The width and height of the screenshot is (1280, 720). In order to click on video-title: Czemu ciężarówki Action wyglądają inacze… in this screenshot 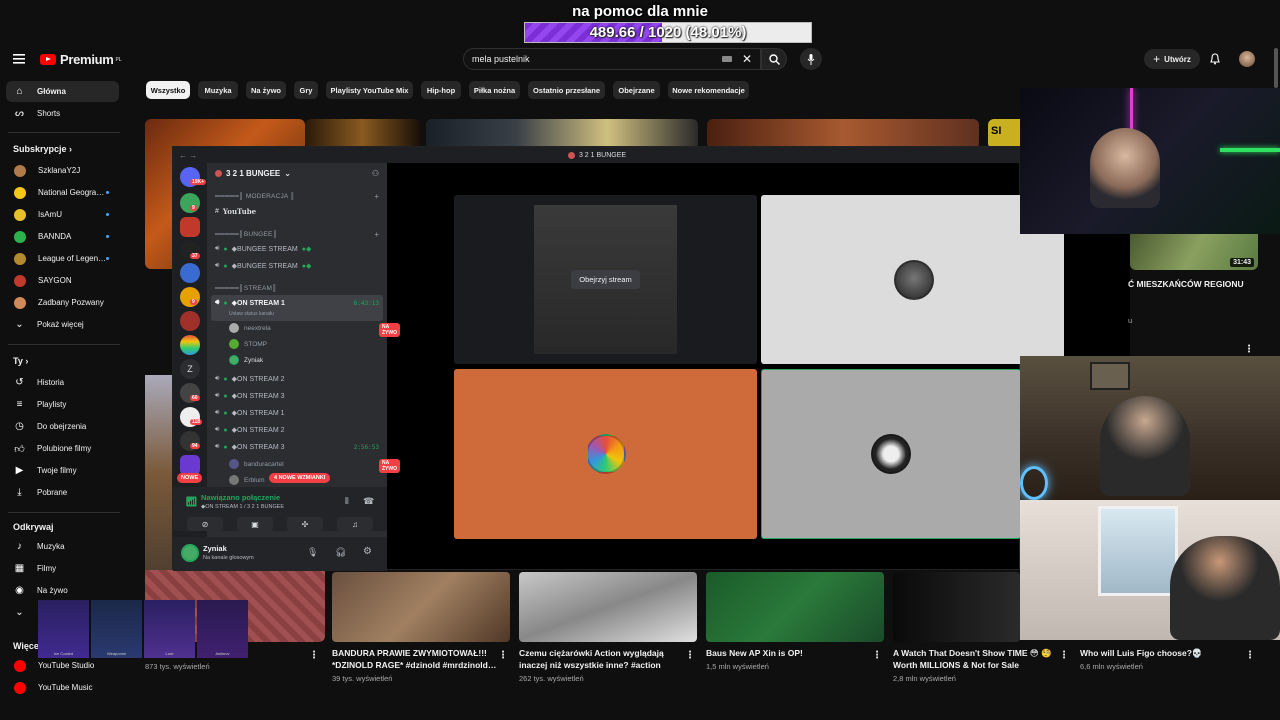, I will do `click(599, 659)`.